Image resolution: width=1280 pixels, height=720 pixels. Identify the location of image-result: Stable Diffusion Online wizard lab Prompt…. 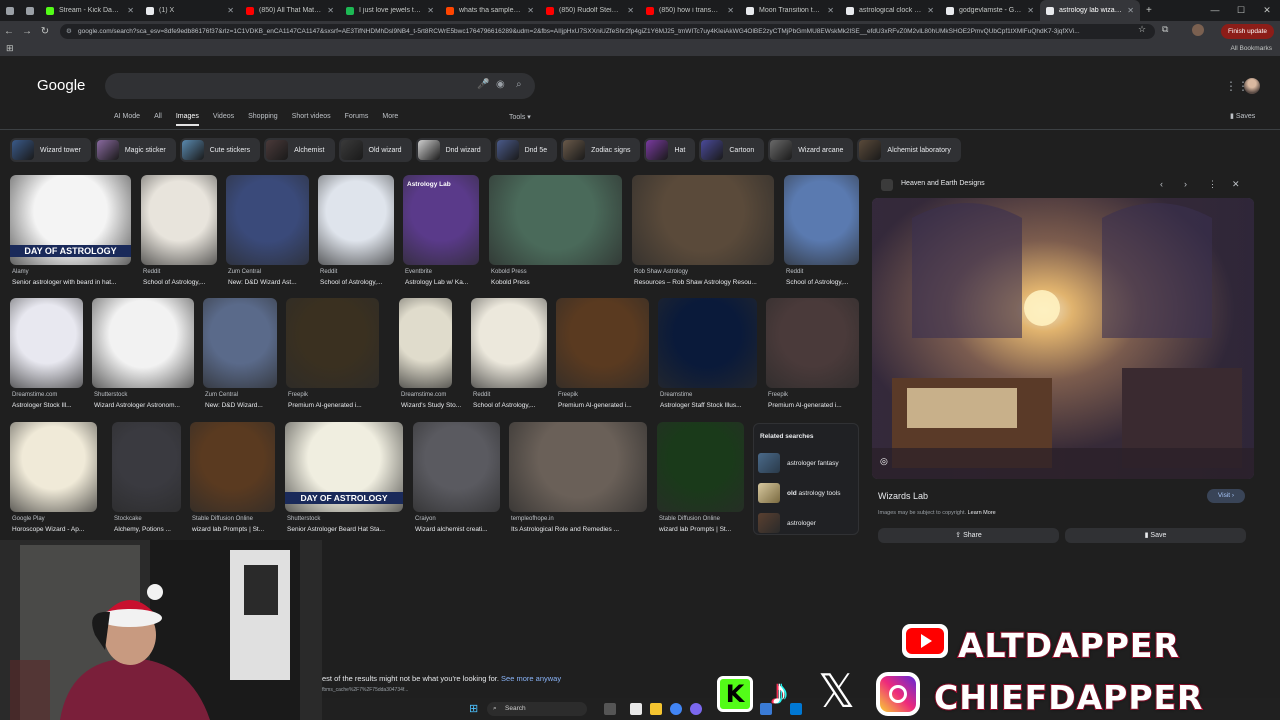
(232, 479).